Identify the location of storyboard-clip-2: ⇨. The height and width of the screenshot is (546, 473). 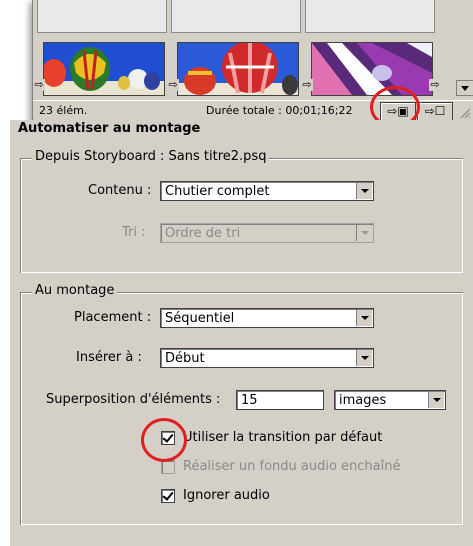
(235, 67).